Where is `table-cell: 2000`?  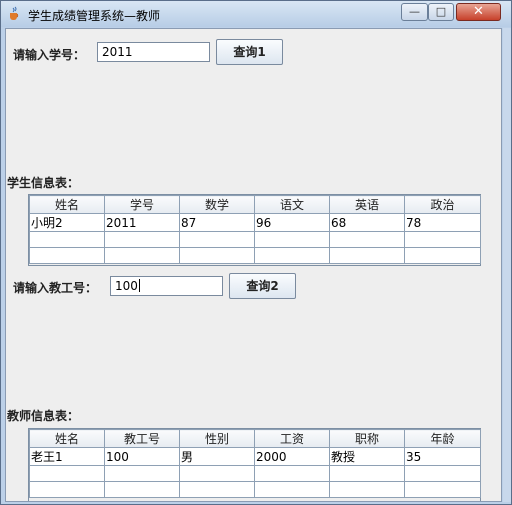
table-cell: 2000 is located at coordinates (292, 456).